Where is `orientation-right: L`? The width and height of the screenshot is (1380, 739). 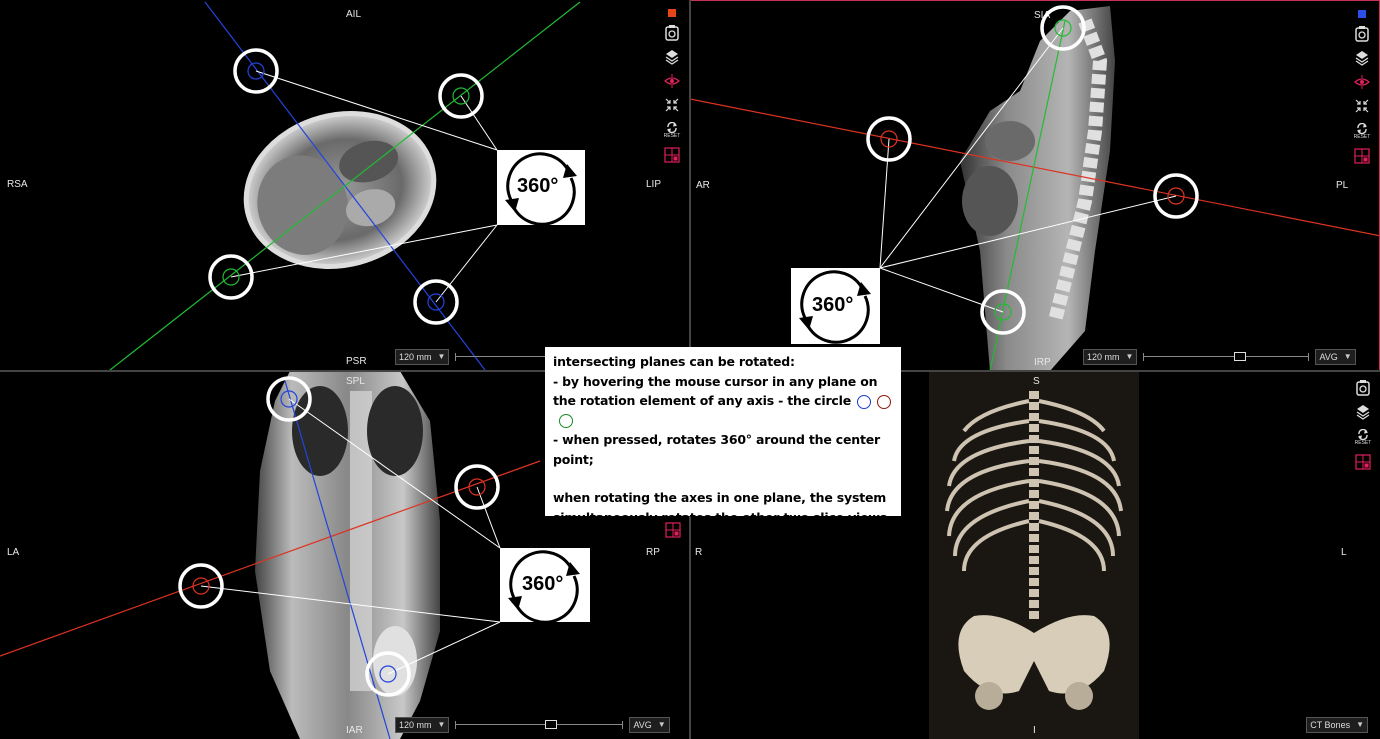 orientation-right: L is located at coordinates (1344, 552).